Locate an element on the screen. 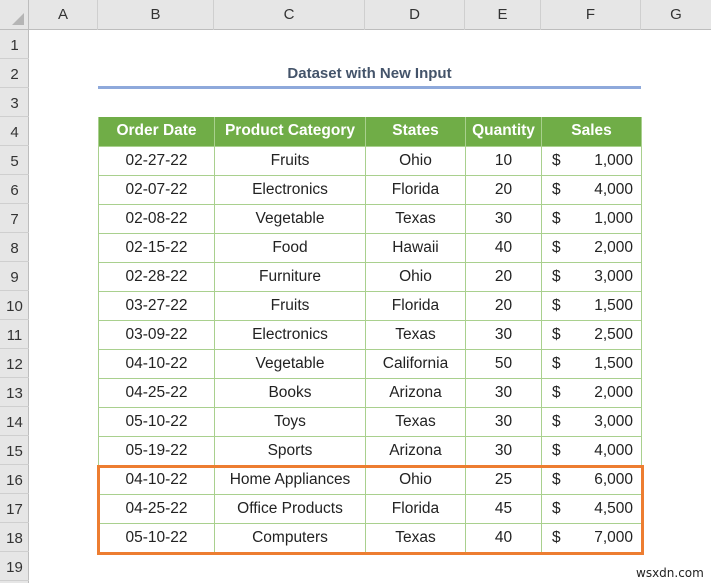 The height and width of the screenshot is (583, 711). row-header-15: 15 is located at coordinates (14, 450).